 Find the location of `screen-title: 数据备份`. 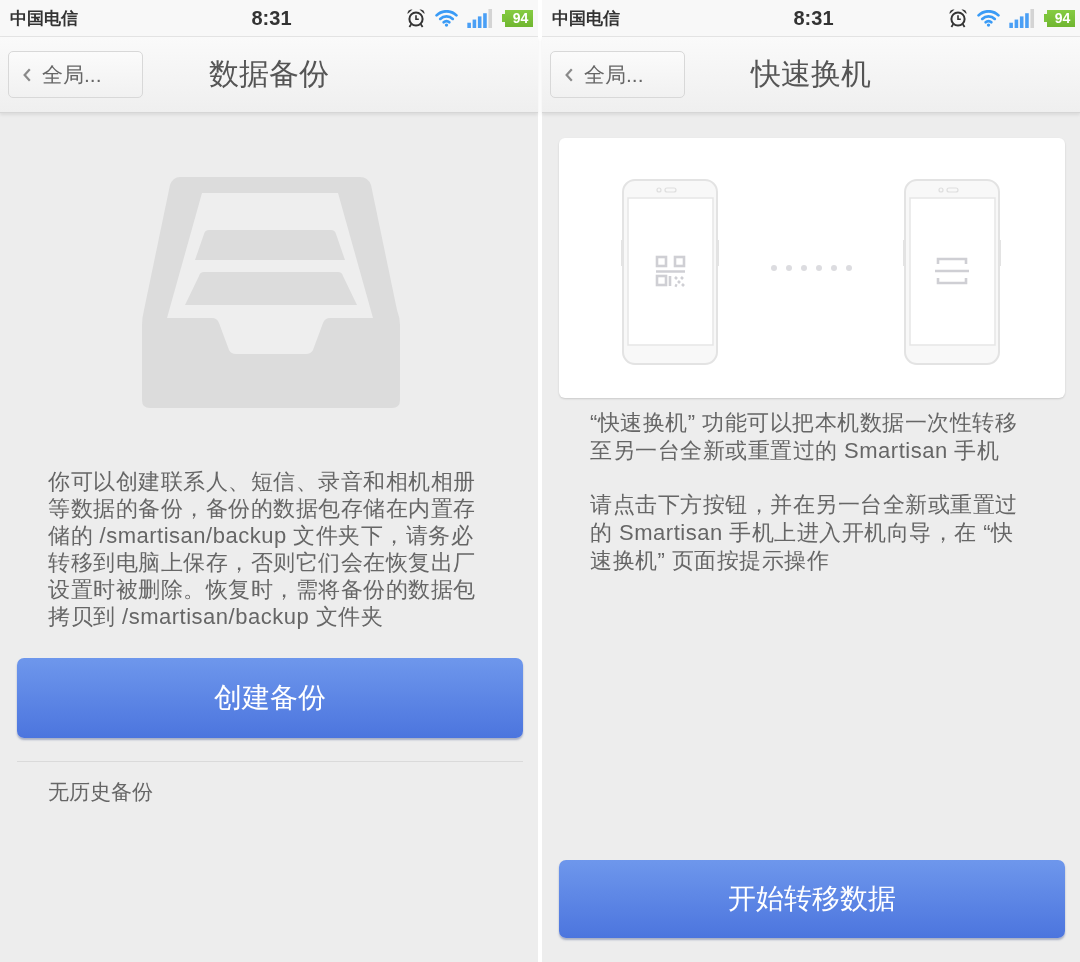

screen-title: 数据备份 is located at coordinates (269, 74).